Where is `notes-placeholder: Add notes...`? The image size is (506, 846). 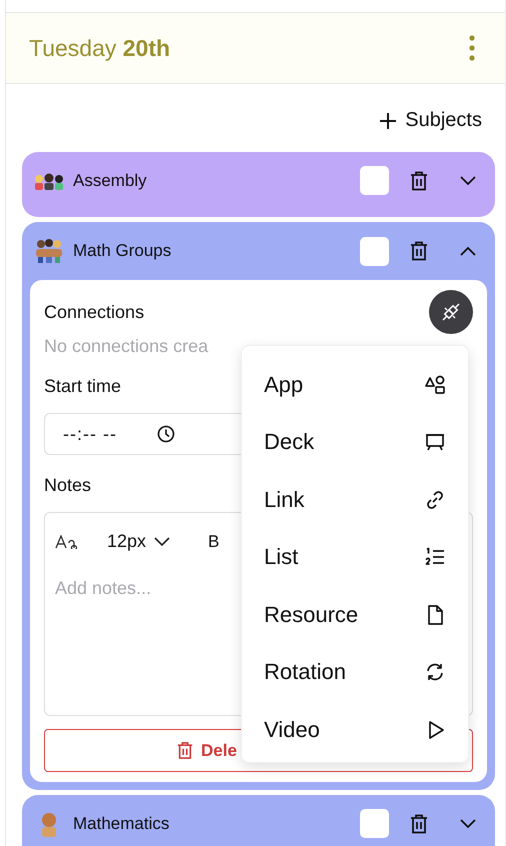
notes-placeholder: Add notes... is located at coordinates (103, 588).